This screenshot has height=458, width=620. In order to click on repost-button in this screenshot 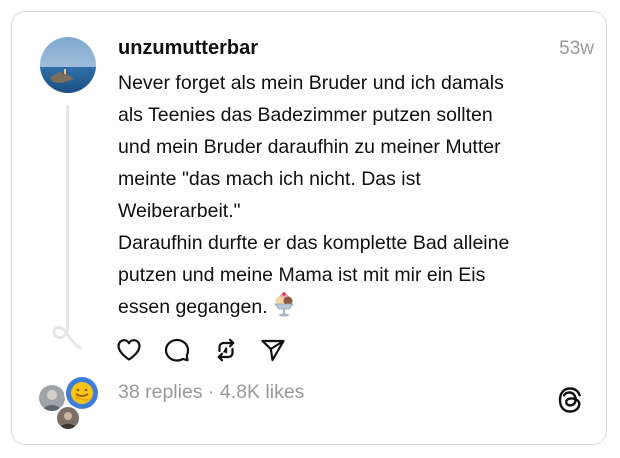, I will do `click(226, 350)`.